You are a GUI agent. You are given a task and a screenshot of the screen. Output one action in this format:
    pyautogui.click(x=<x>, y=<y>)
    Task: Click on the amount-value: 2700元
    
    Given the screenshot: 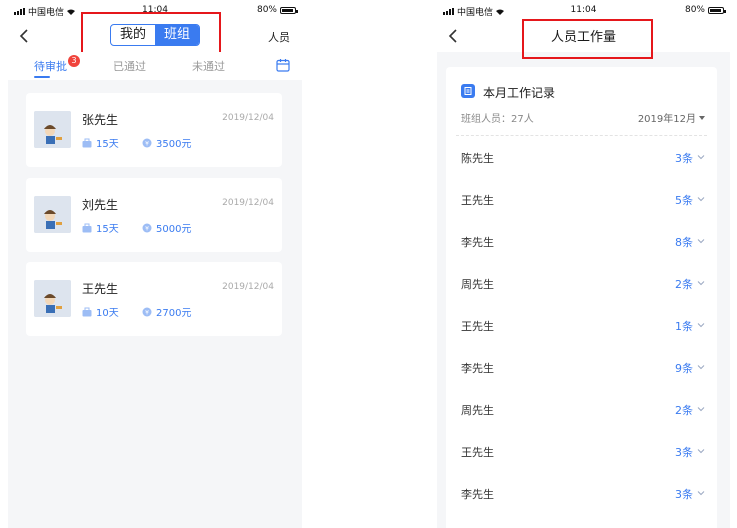 What is the action you would take?
    pyautogui.click(x=174, y=313)
    